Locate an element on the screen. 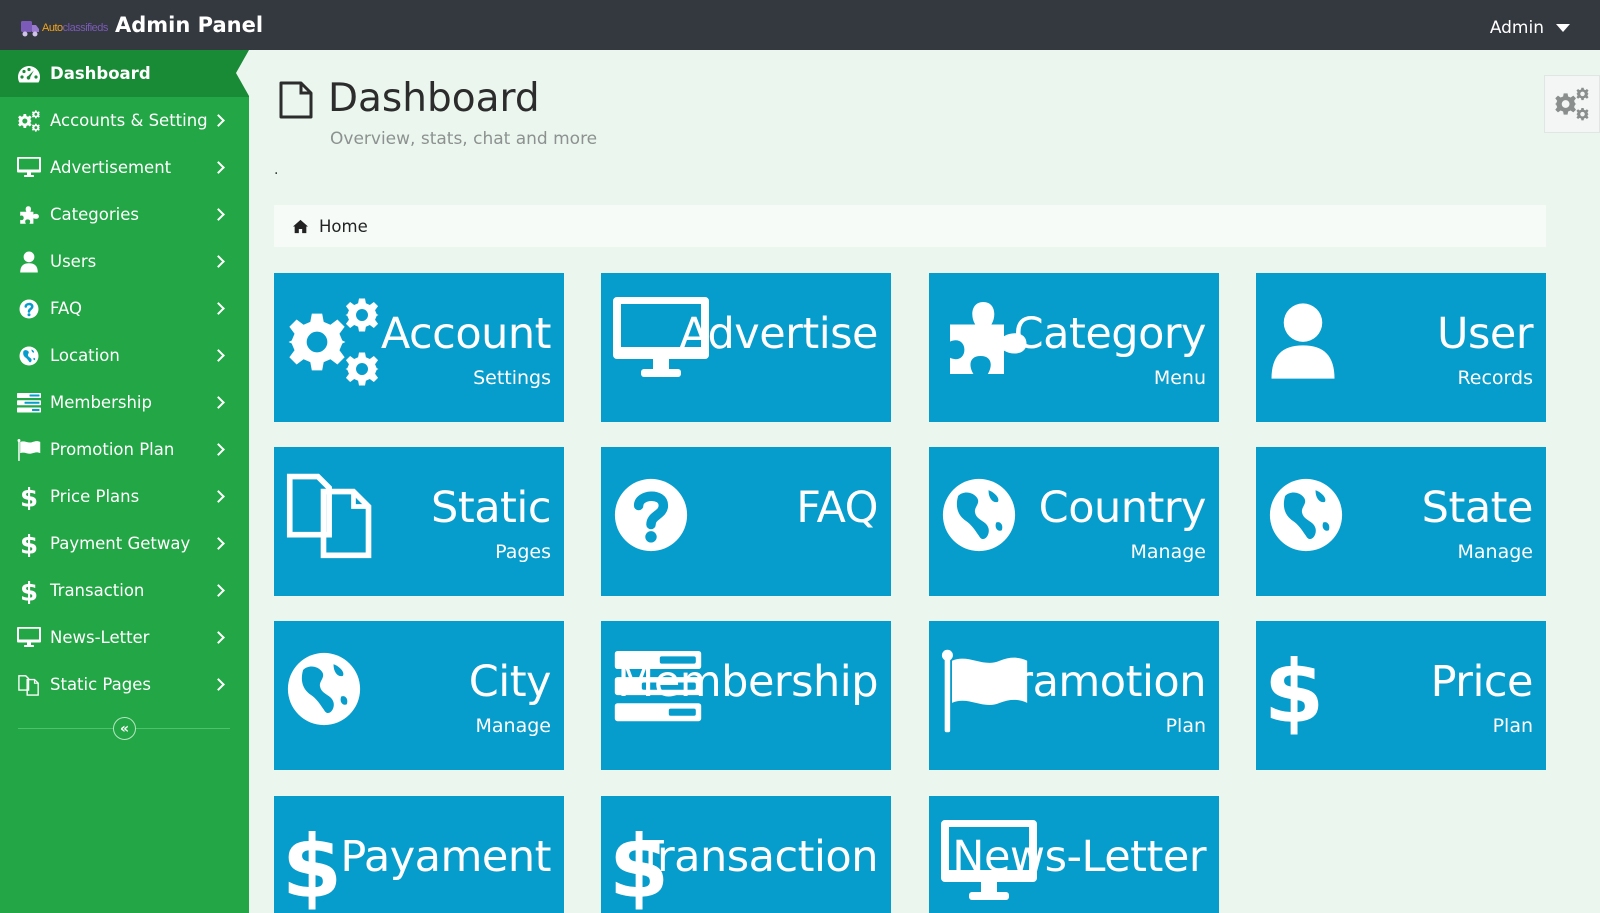  sidebar-item-price-plans: Price Plans is located at coordinates (124, 496).